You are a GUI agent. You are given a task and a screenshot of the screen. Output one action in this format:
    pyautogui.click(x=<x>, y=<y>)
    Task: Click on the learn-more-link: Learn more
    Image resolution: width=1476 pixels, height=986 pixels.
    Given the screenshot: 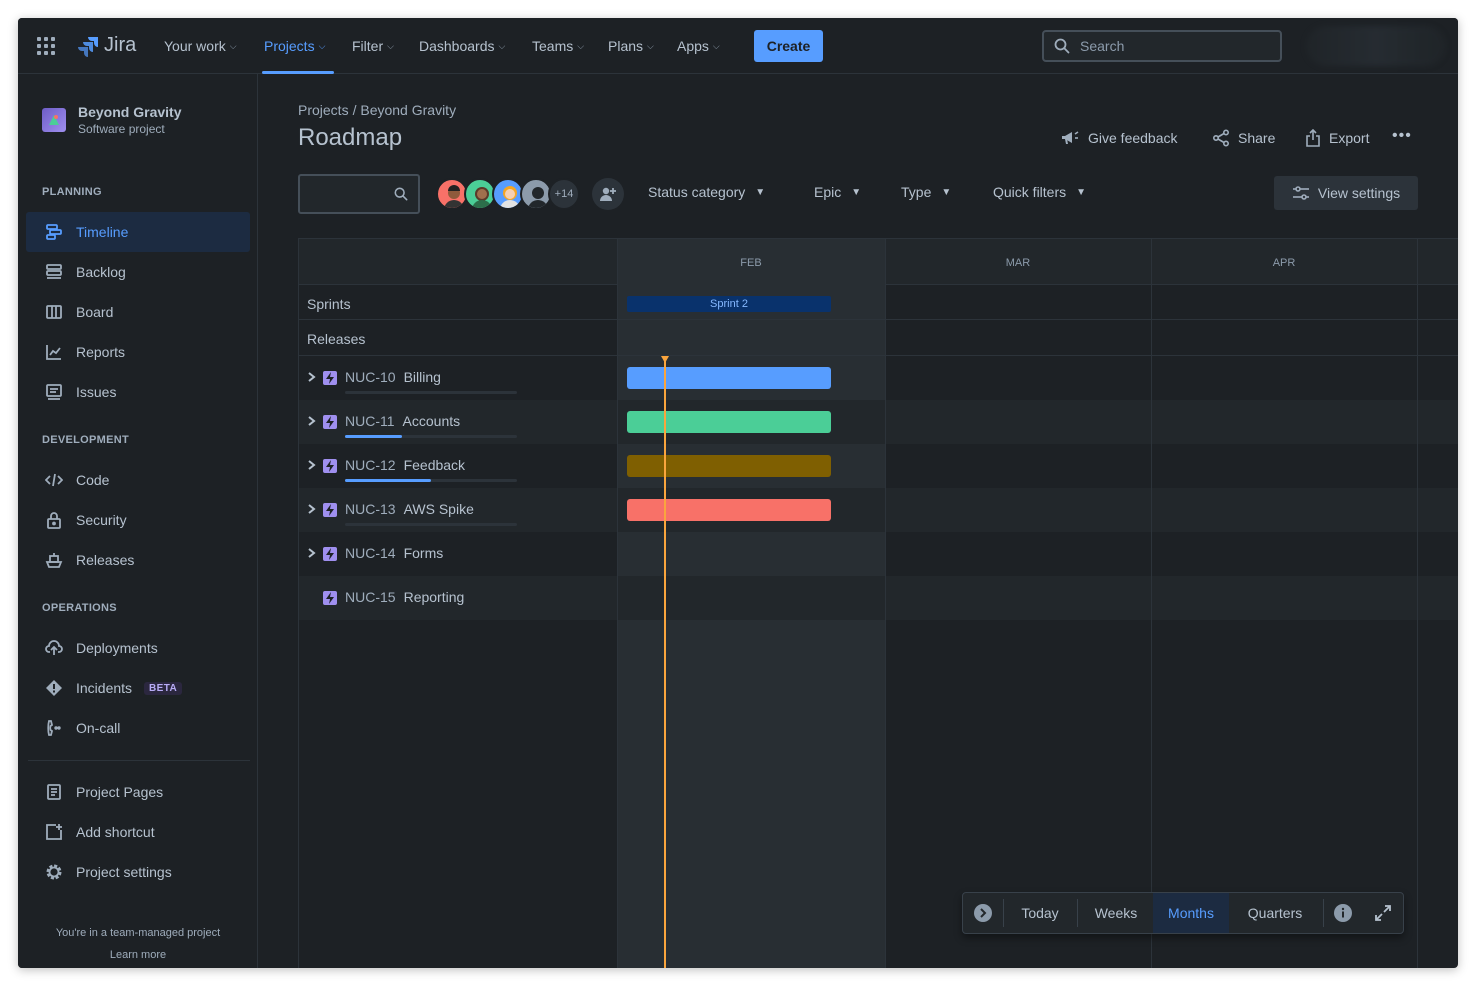 What is the action you would take?
    pyautogui.click(x=138, y=955)
    